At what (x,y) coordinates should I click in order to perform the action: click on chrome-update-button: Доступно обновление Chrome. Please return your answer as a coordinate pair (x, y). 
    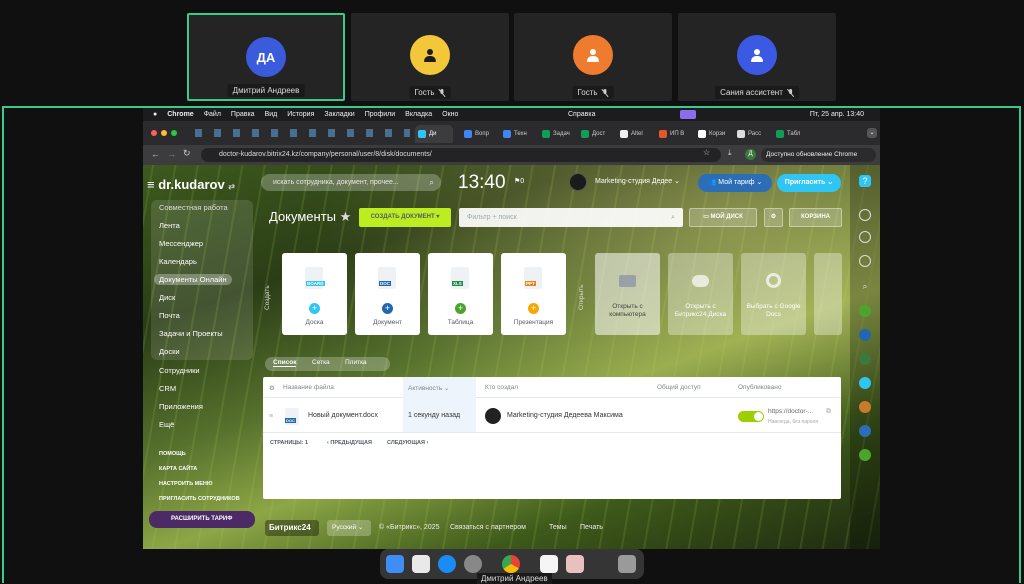
    Looking at the image, I should click on (818, 155).